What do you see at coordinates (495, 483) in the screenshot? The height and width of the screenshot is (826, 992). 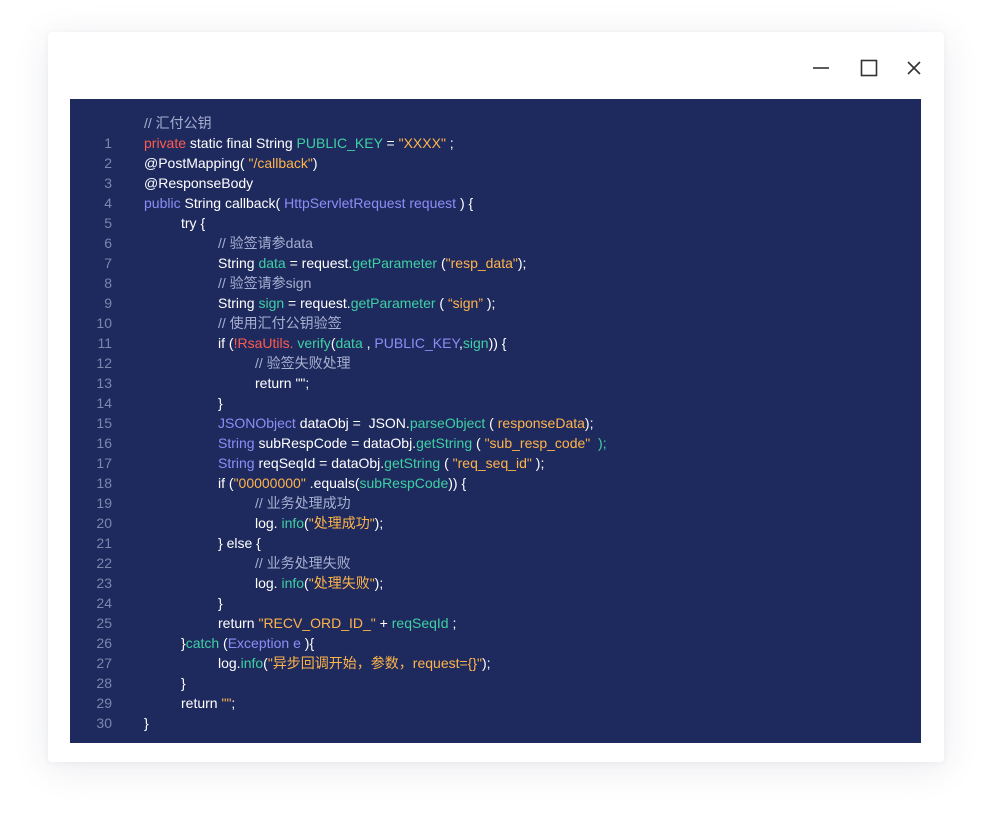 I see `code-line: 18 if ("00000000" .equals(subRespCode)) {` at bounding box center [495, 483].